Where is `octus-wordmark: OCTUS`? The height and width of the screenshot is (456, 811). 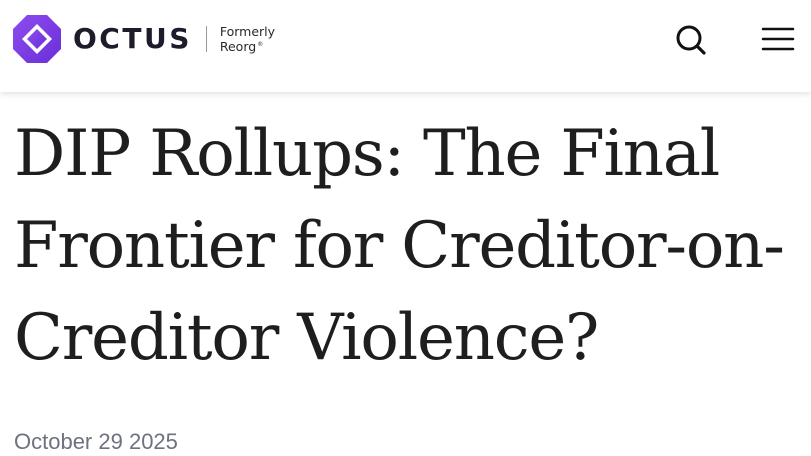 octus-wordmark: OCTUS is located at coordinates (132, 38).